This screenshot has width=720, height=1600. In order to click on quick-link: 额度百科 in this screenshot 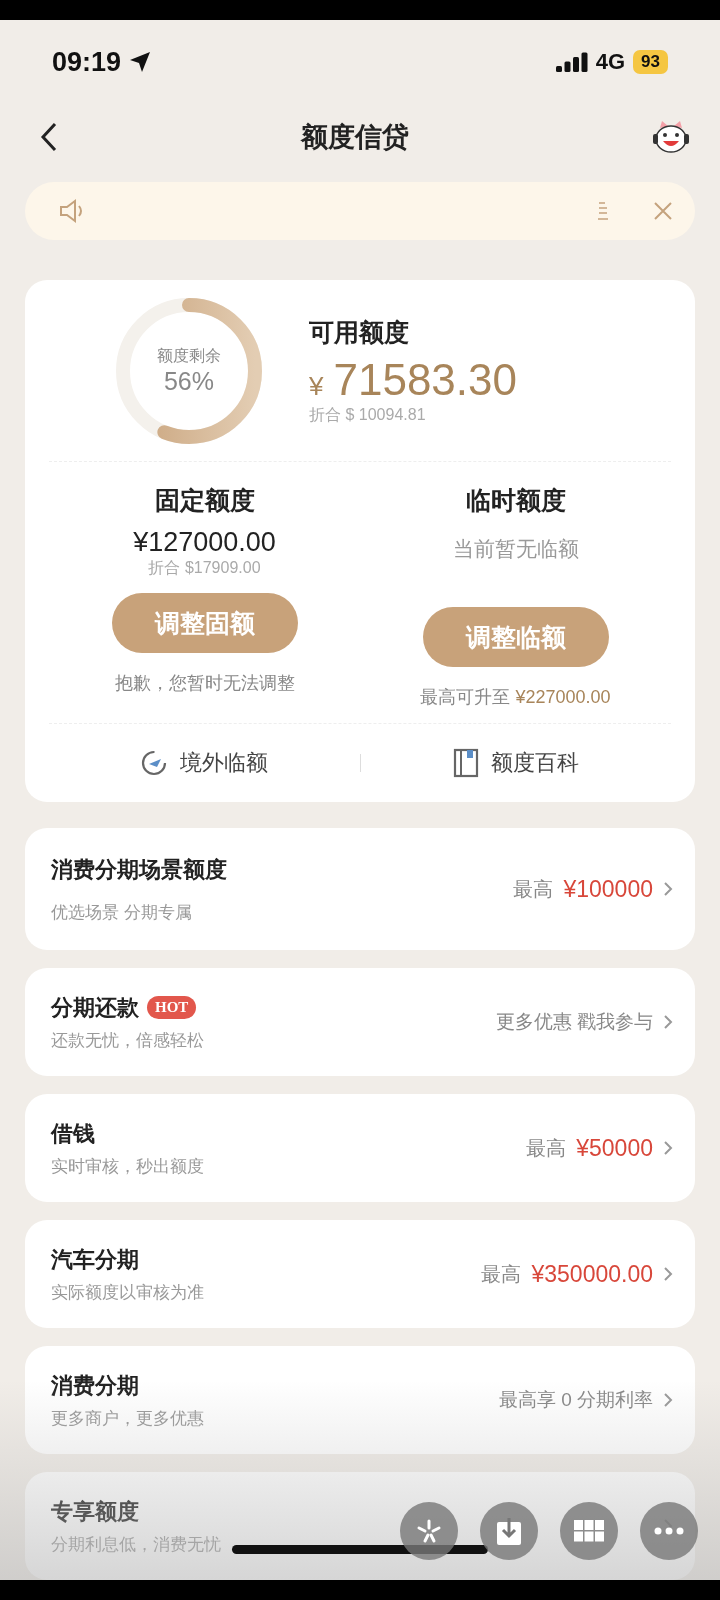, I will do `click(515, 763)`.